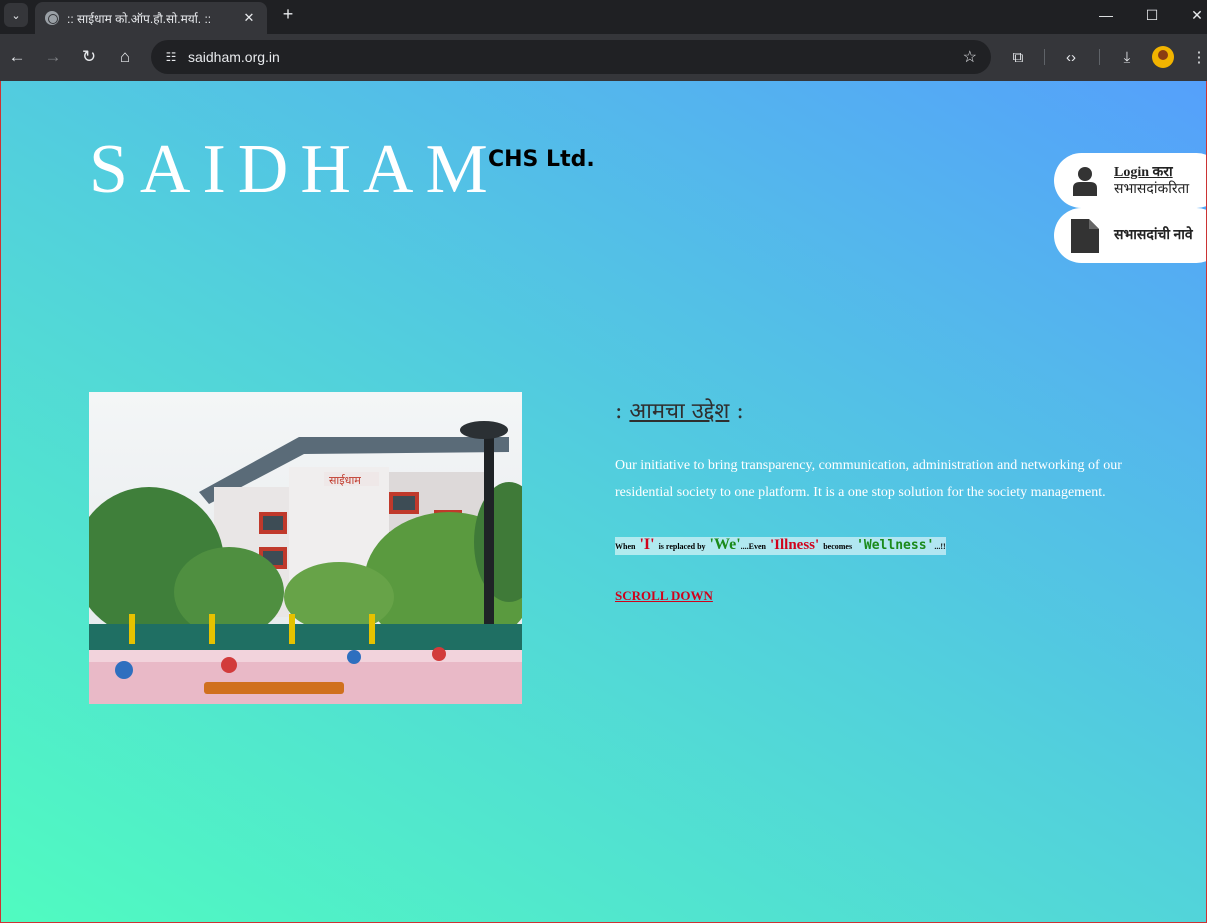  Describe the element at coordinates (305, 548) in the screenshot. I see `society-building-photo: साईधाम` at that location.